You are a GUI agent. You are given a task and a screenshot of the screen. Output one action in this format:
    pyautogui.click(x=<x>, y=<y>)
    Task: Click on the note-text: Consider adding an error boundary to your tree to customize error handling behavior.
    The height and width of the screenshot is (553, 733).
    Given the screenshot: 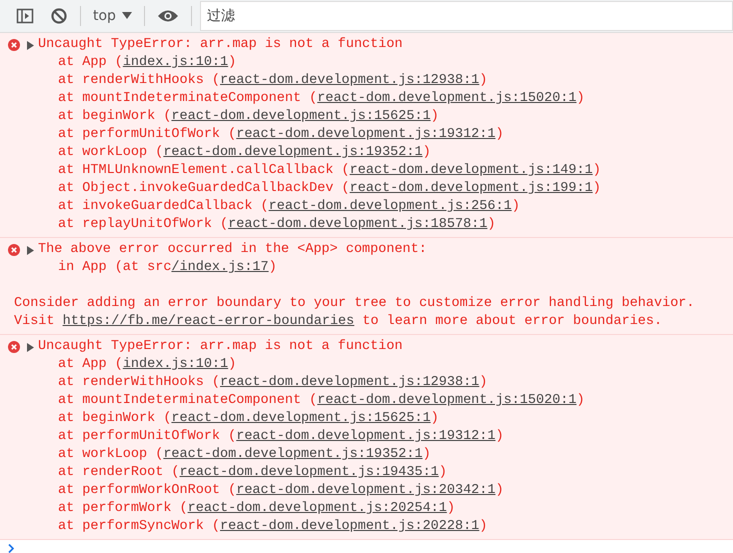 What is the action you would take?
    pyautogui.click(x=354, y=304)
    